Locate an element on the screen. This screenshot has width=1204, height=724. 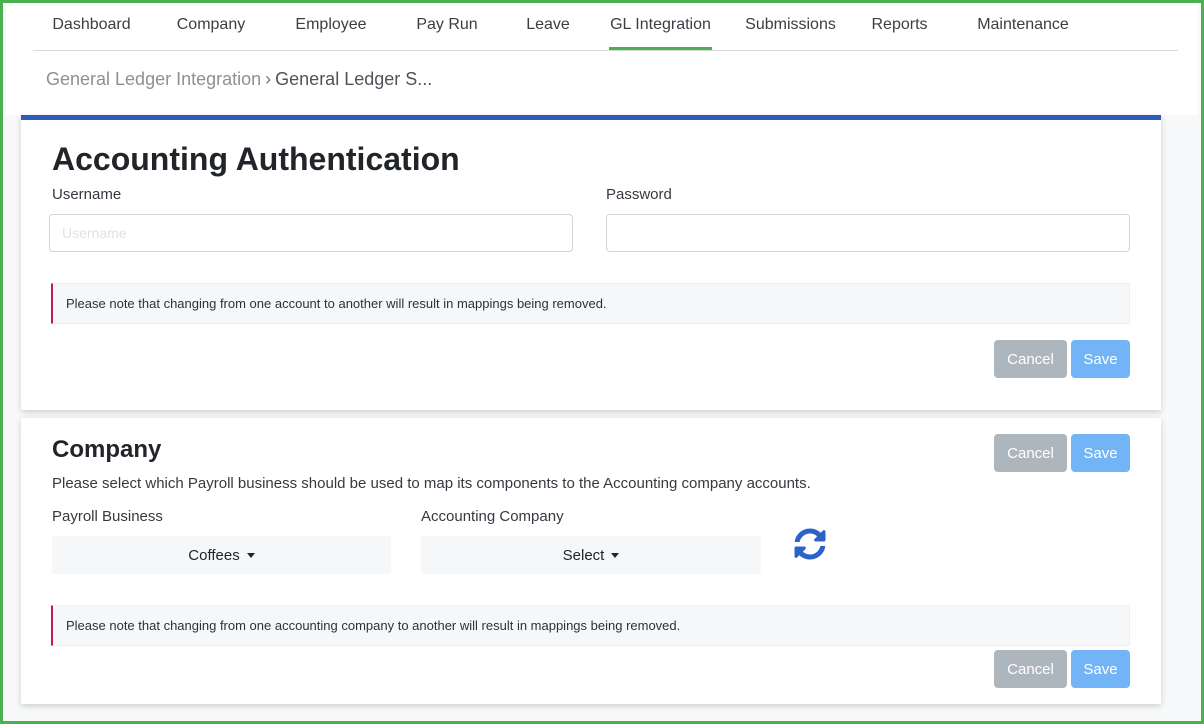
breadcrumb-parent-link: General Ledger Integration is located at coordinates (153, 79).